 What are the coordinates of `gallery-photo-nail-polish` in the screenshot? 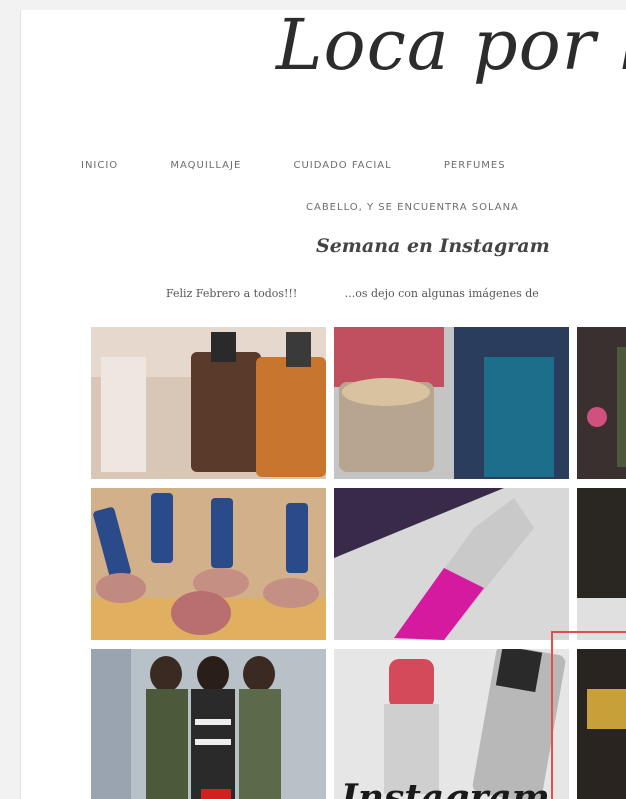 It's located at (208, 564).